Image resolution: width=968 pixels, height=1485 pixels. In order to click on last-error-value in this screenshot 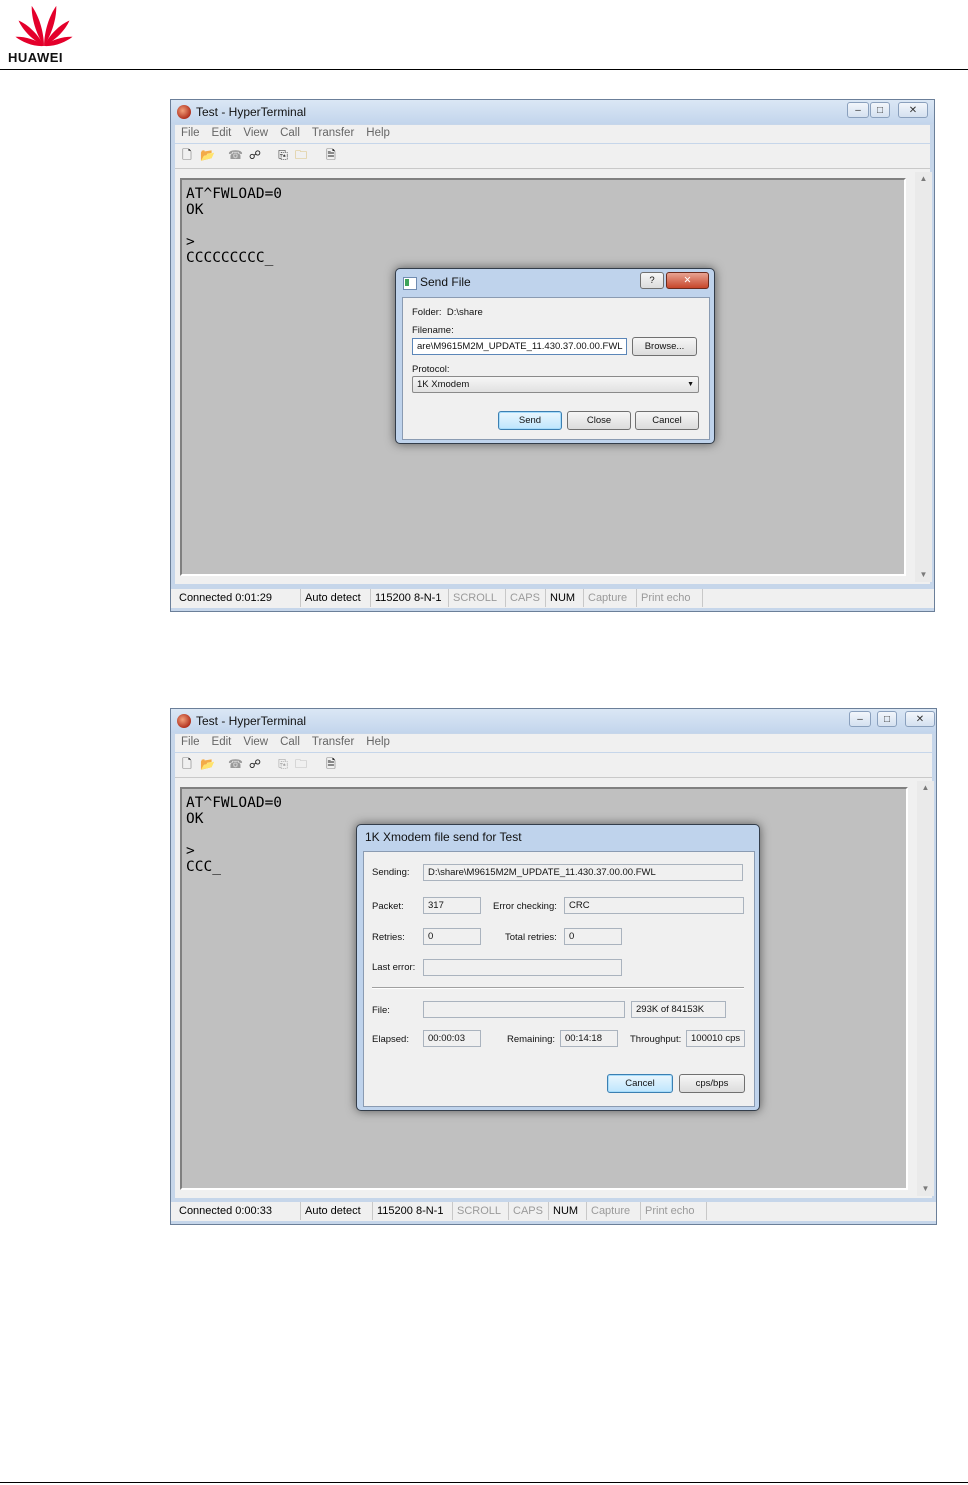, I will do `click(522, 967)`.